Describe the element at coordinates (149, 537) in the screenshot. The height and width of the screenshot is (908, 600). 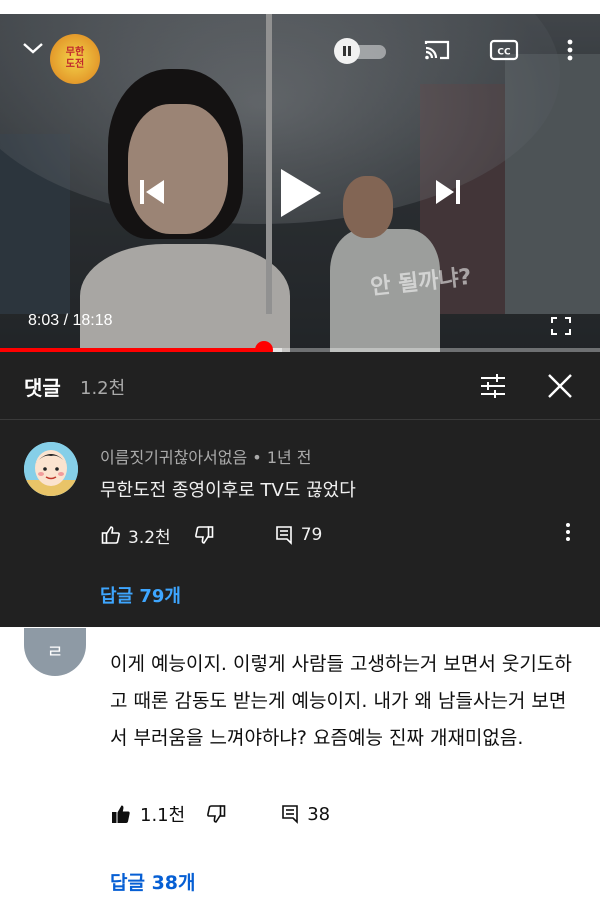
I see `like-count: 3.2천` at that location.